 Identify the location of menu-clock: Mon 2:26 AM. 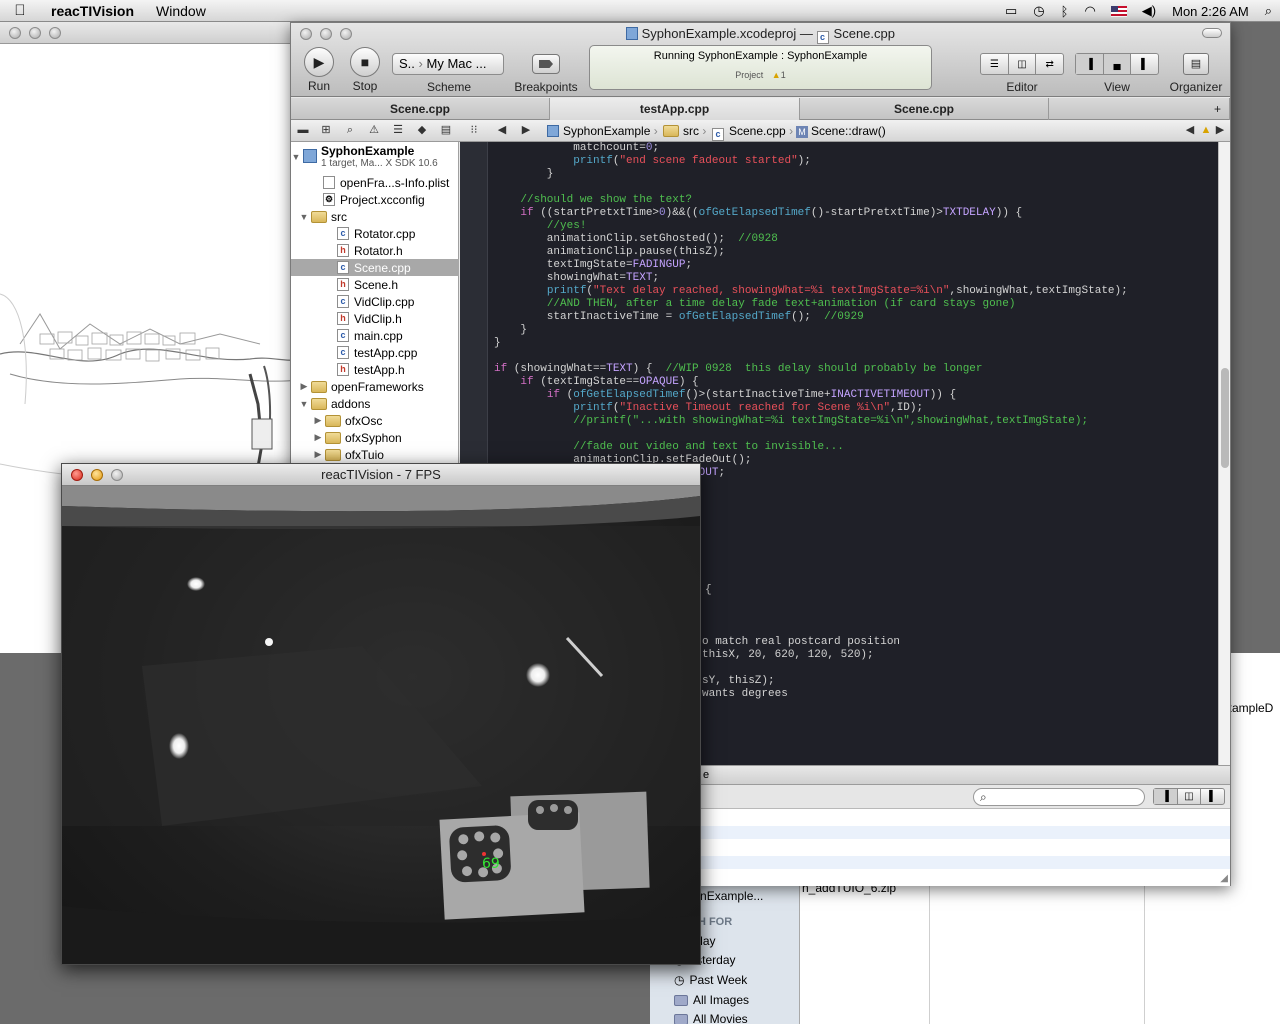
(1210, 11).